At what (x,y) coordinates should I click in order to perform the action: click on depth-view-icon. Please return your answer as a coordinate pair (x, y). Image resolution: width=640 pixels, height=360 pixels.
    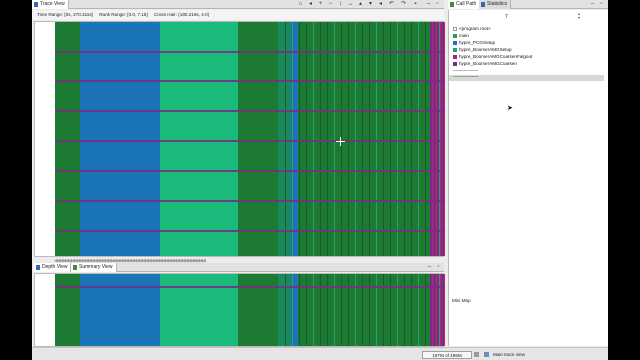
    Looking at the image, I should click on (38, 267).